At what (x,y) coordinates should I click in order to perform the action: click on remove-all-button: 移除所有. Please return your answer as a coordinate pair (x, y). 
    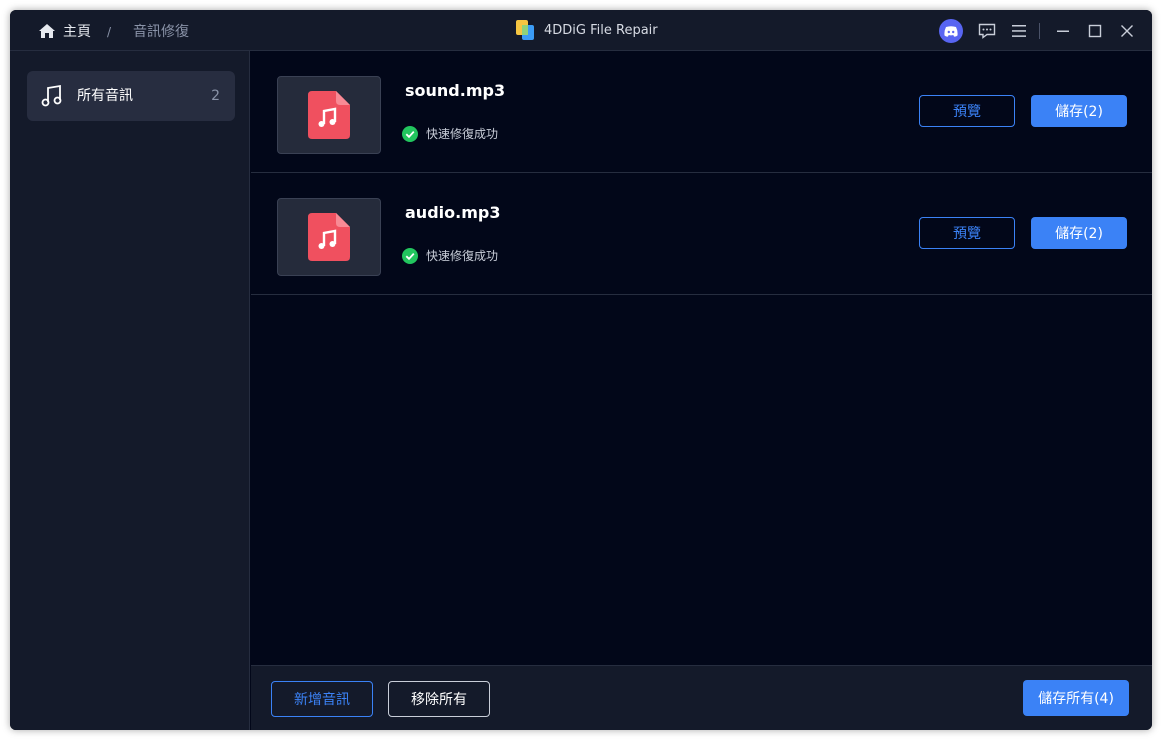
    Looking at the image, I should click on (439, 699).